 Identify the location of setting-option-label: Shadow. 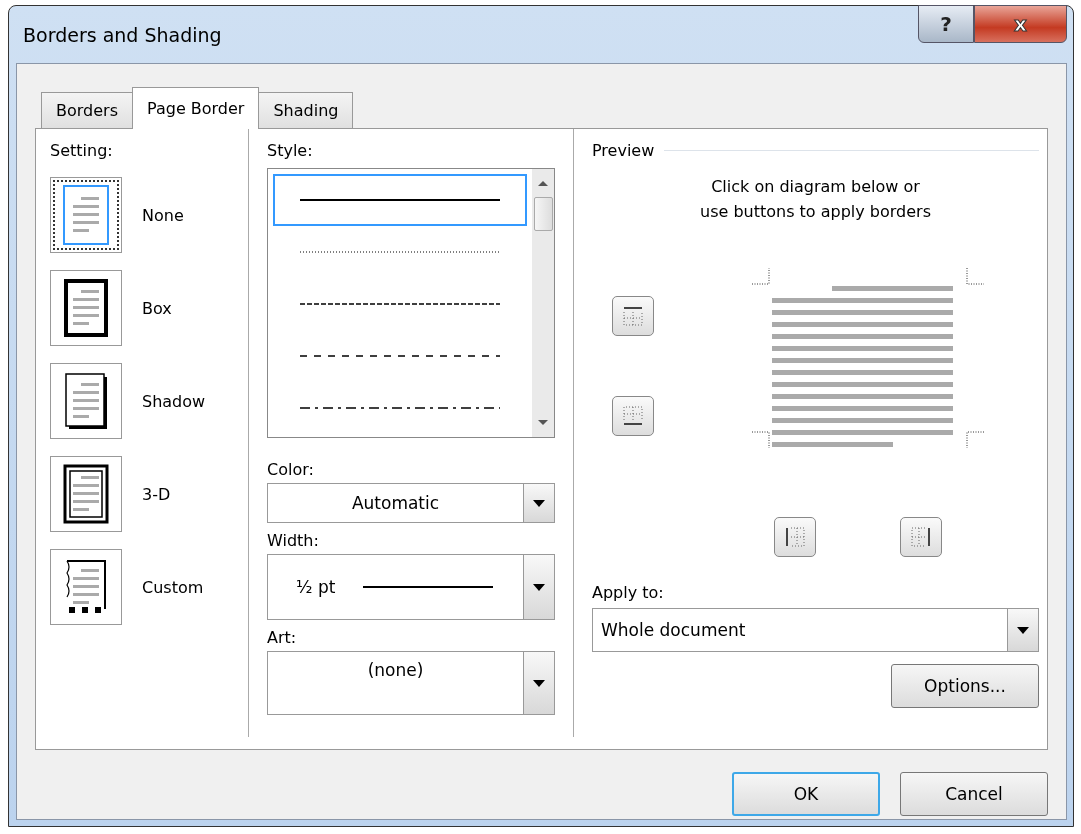
(174, 401).